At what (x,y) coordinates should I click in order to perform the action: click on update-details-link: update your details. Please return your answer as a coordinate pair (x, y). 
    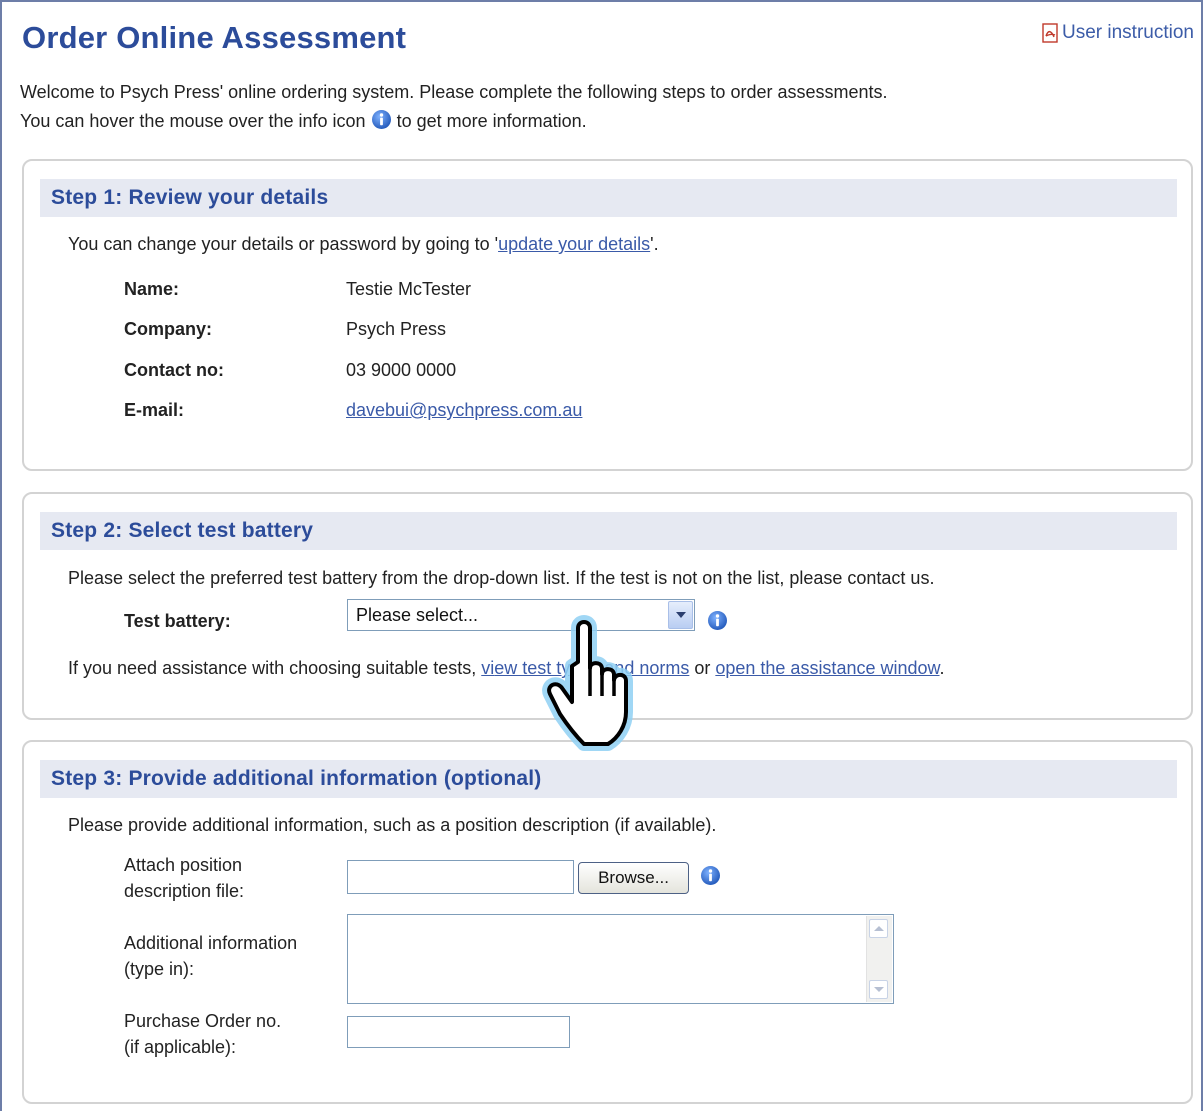
    Looking at the image, I should click on (574, 244).